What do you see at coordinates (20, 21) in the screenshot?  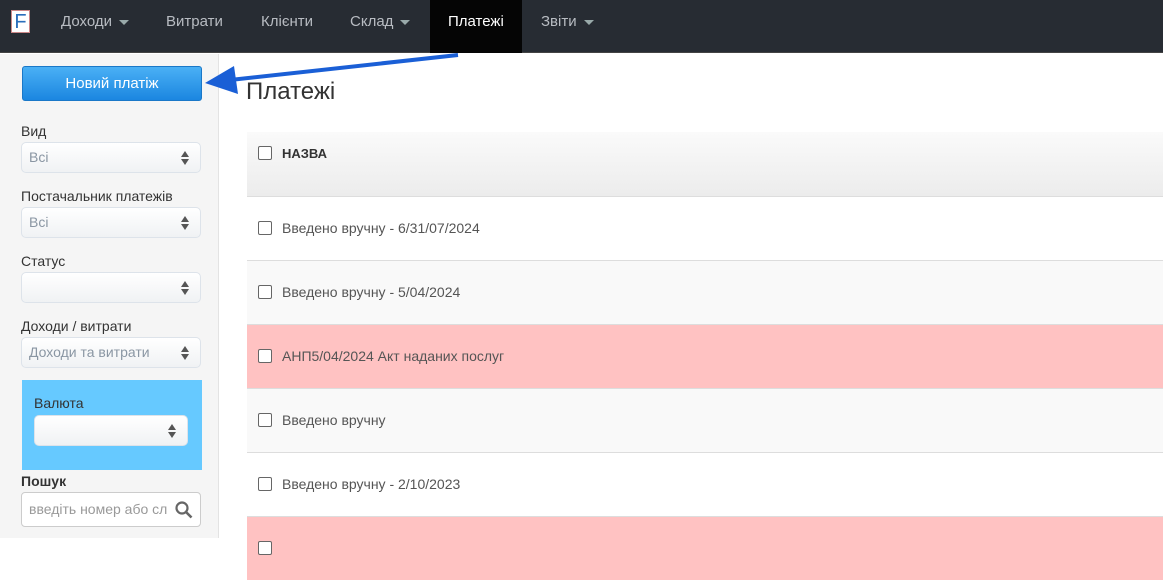 I see `app-logo: F` at bounding box center [20, 21].